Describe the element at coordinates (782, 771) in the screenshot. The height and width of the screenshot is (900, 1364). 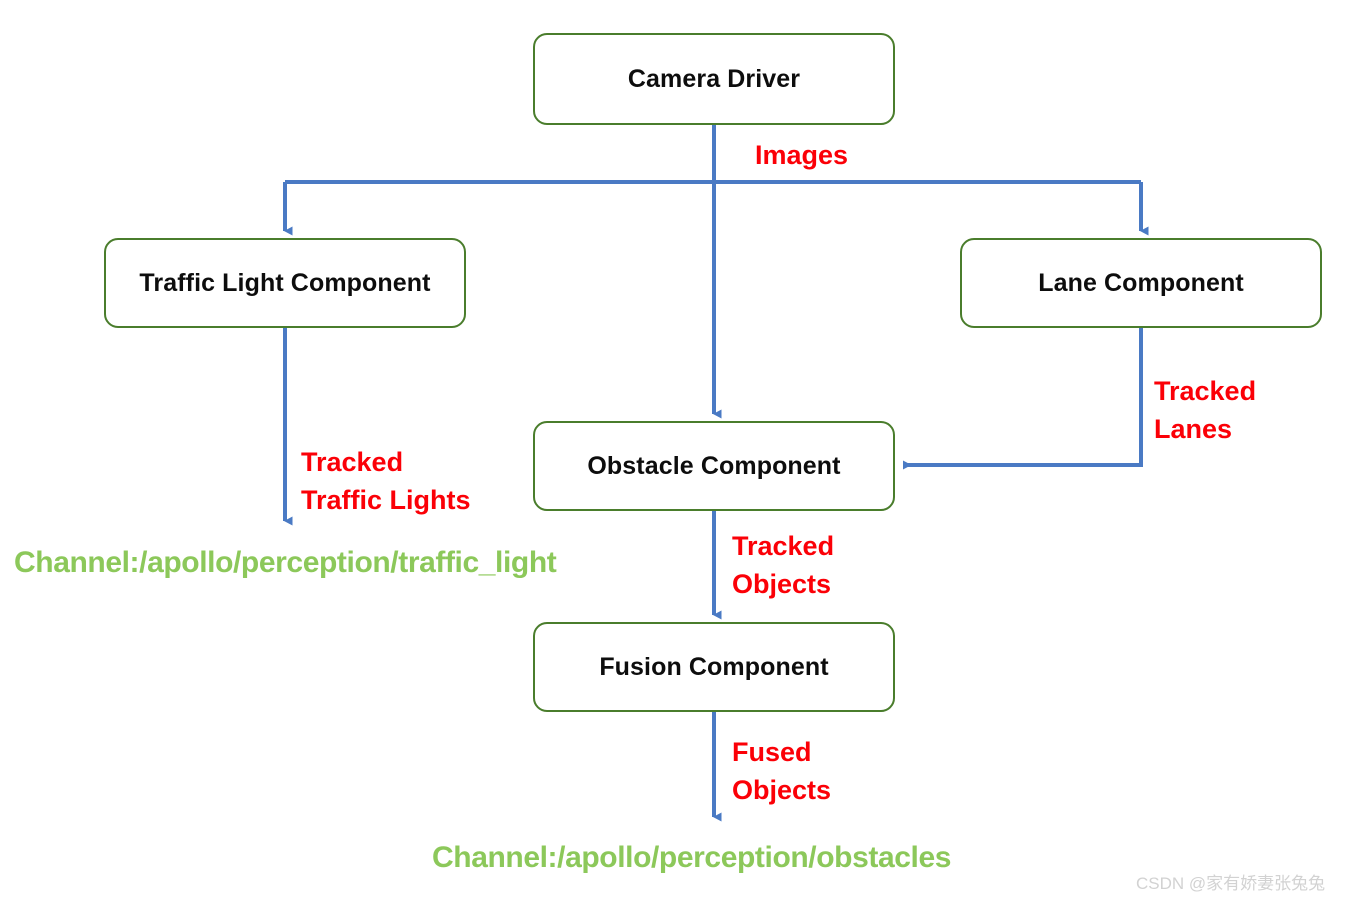
I see `edge-label-fused-objects: Fused Objects` at that location.